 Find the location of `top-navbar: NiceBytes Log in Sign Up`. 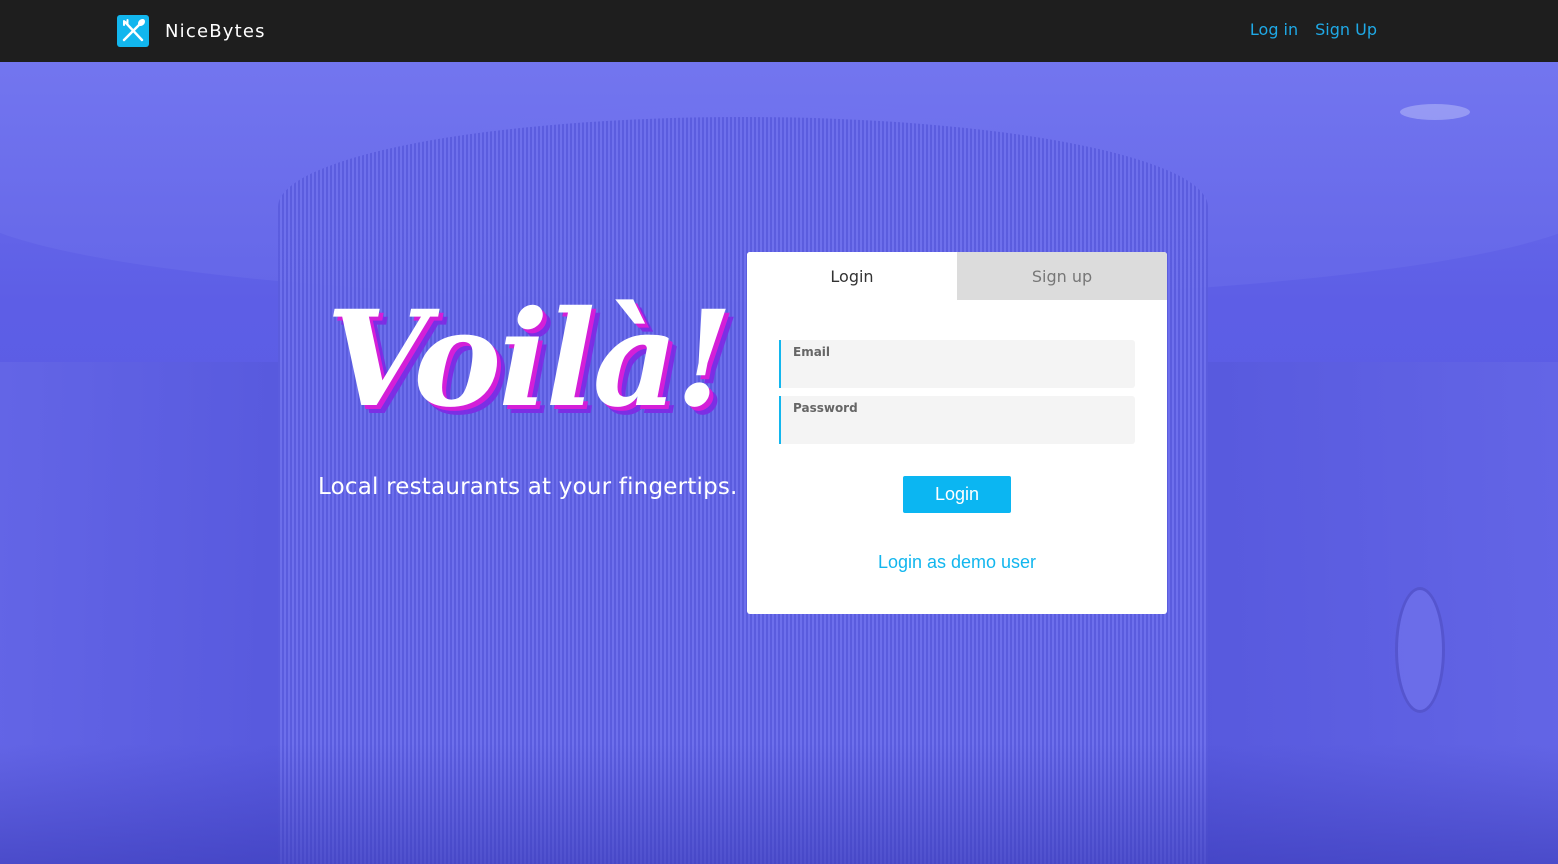

top-navbar: NiceBytes Log in Sign Up is located at coordinates (779, 31).